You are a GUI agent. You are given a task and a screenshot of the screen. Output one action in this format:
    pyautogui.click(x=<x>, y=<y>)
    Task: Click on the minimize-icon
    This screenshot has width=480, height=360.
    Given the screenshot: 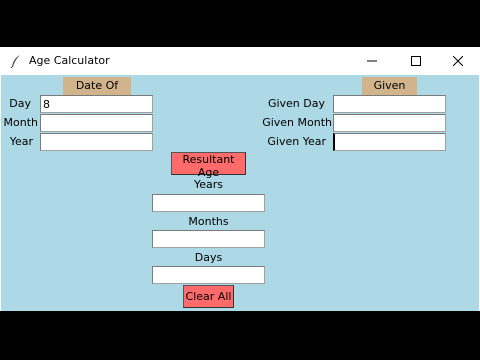 What is the action you would take?
    pyautogui.click(x=372, y=61)
    